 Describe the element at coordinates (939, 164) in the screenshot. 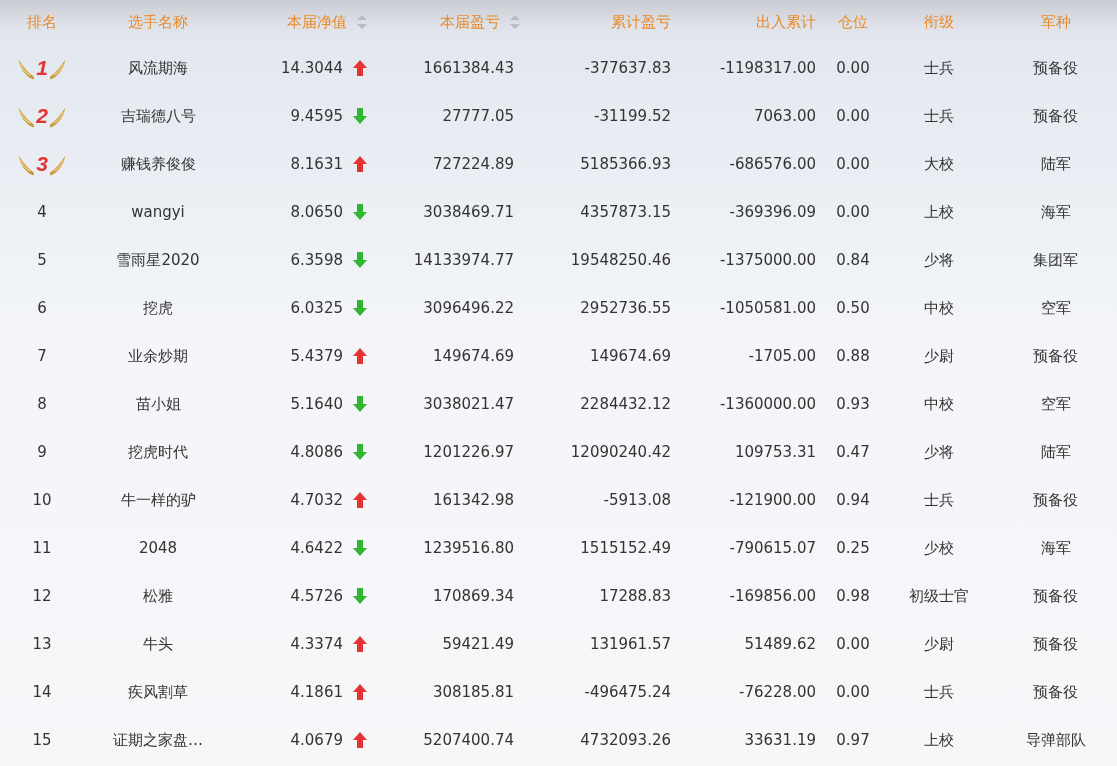

I see `rank-title: 大校` at that location.